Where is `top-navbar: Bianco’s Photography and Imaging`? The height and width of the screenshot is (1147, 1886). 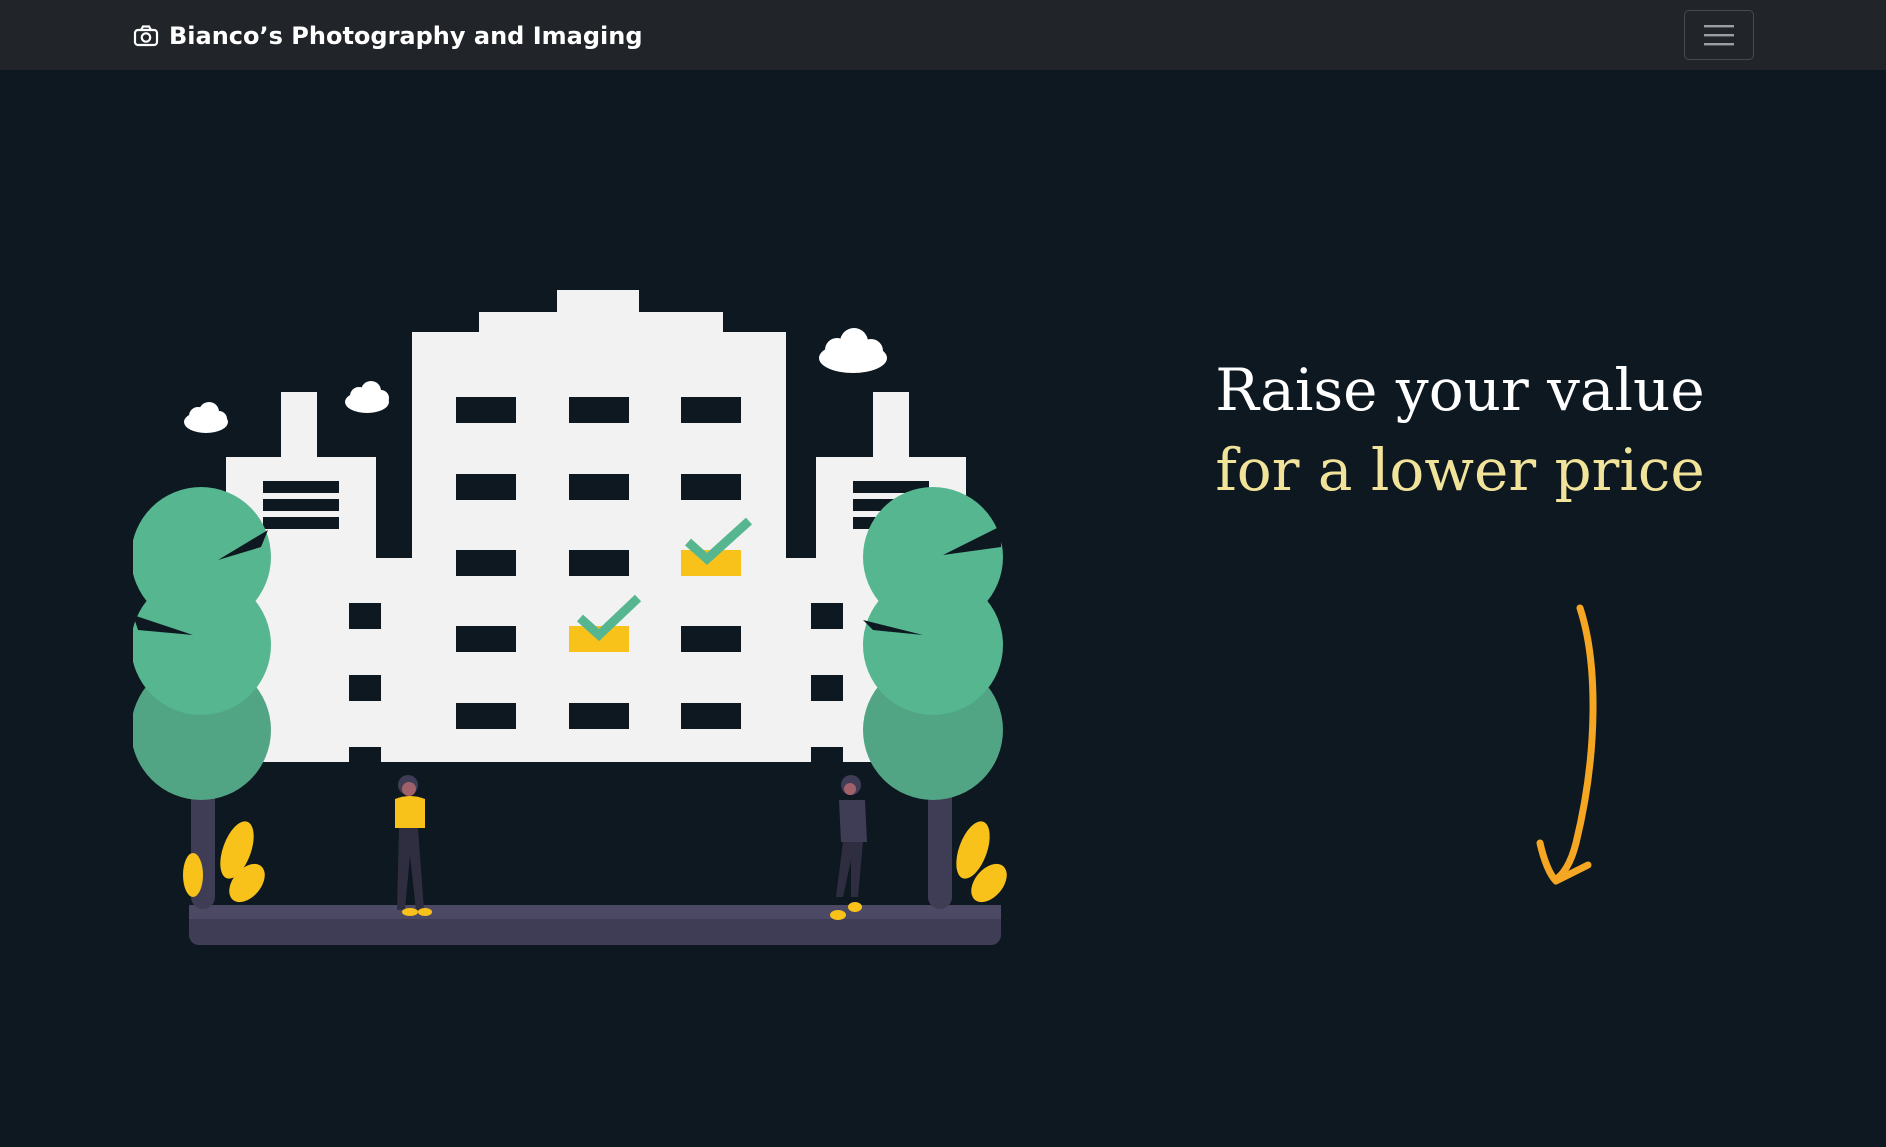 top-navbar: Bianco’s Photography and Imaging is located at coordinates (943, 35).